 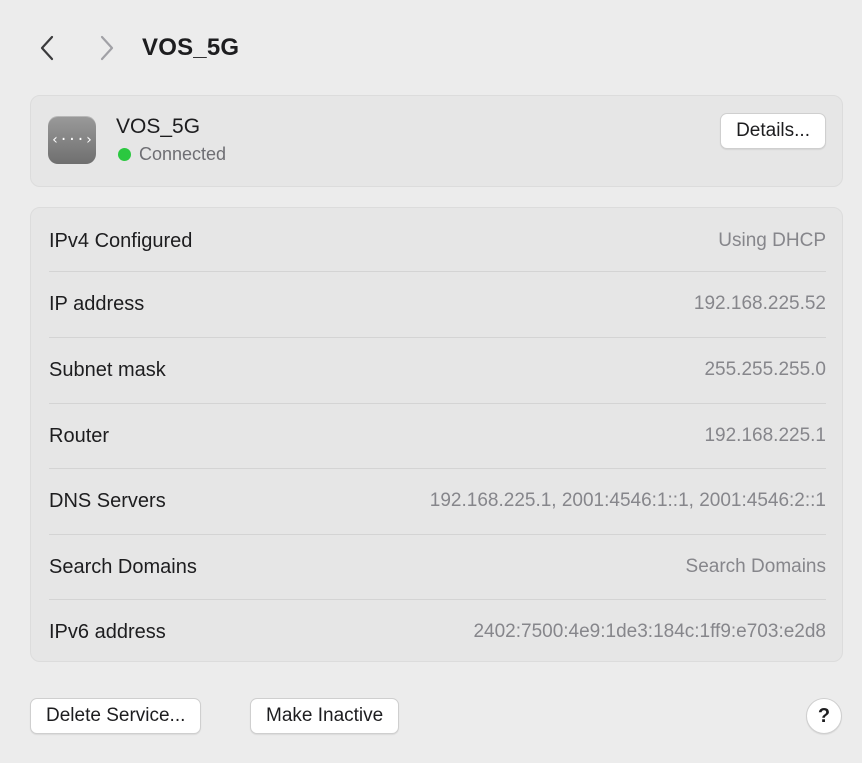 What do you see at coordinates (437, 241) in the screenshot?
I see `info-row-ipv4-configured: IPv4 Configured Using DHCP` at bounding box center [437, 241].